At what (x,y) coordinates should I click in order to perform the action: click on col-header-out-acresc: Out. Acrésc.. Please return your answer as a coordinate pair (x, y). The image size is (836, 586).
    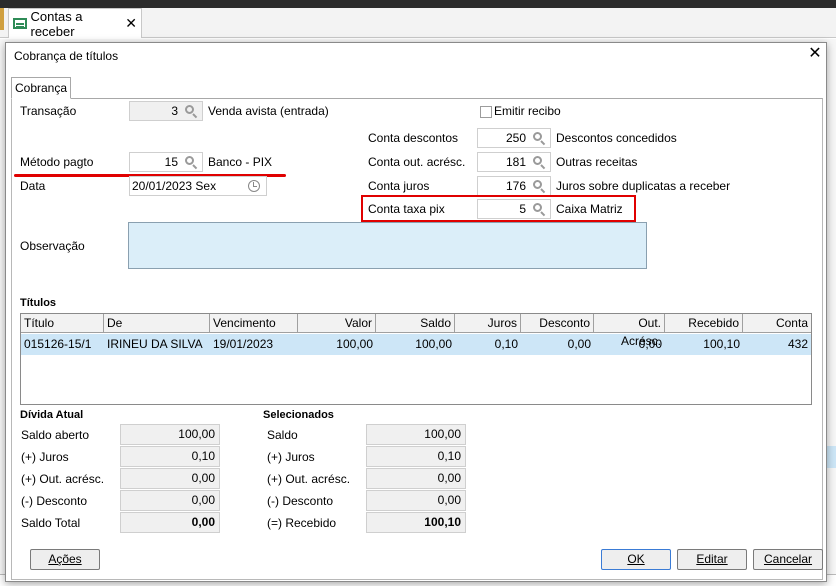
    Looking at the image, I should click on (629, 331).